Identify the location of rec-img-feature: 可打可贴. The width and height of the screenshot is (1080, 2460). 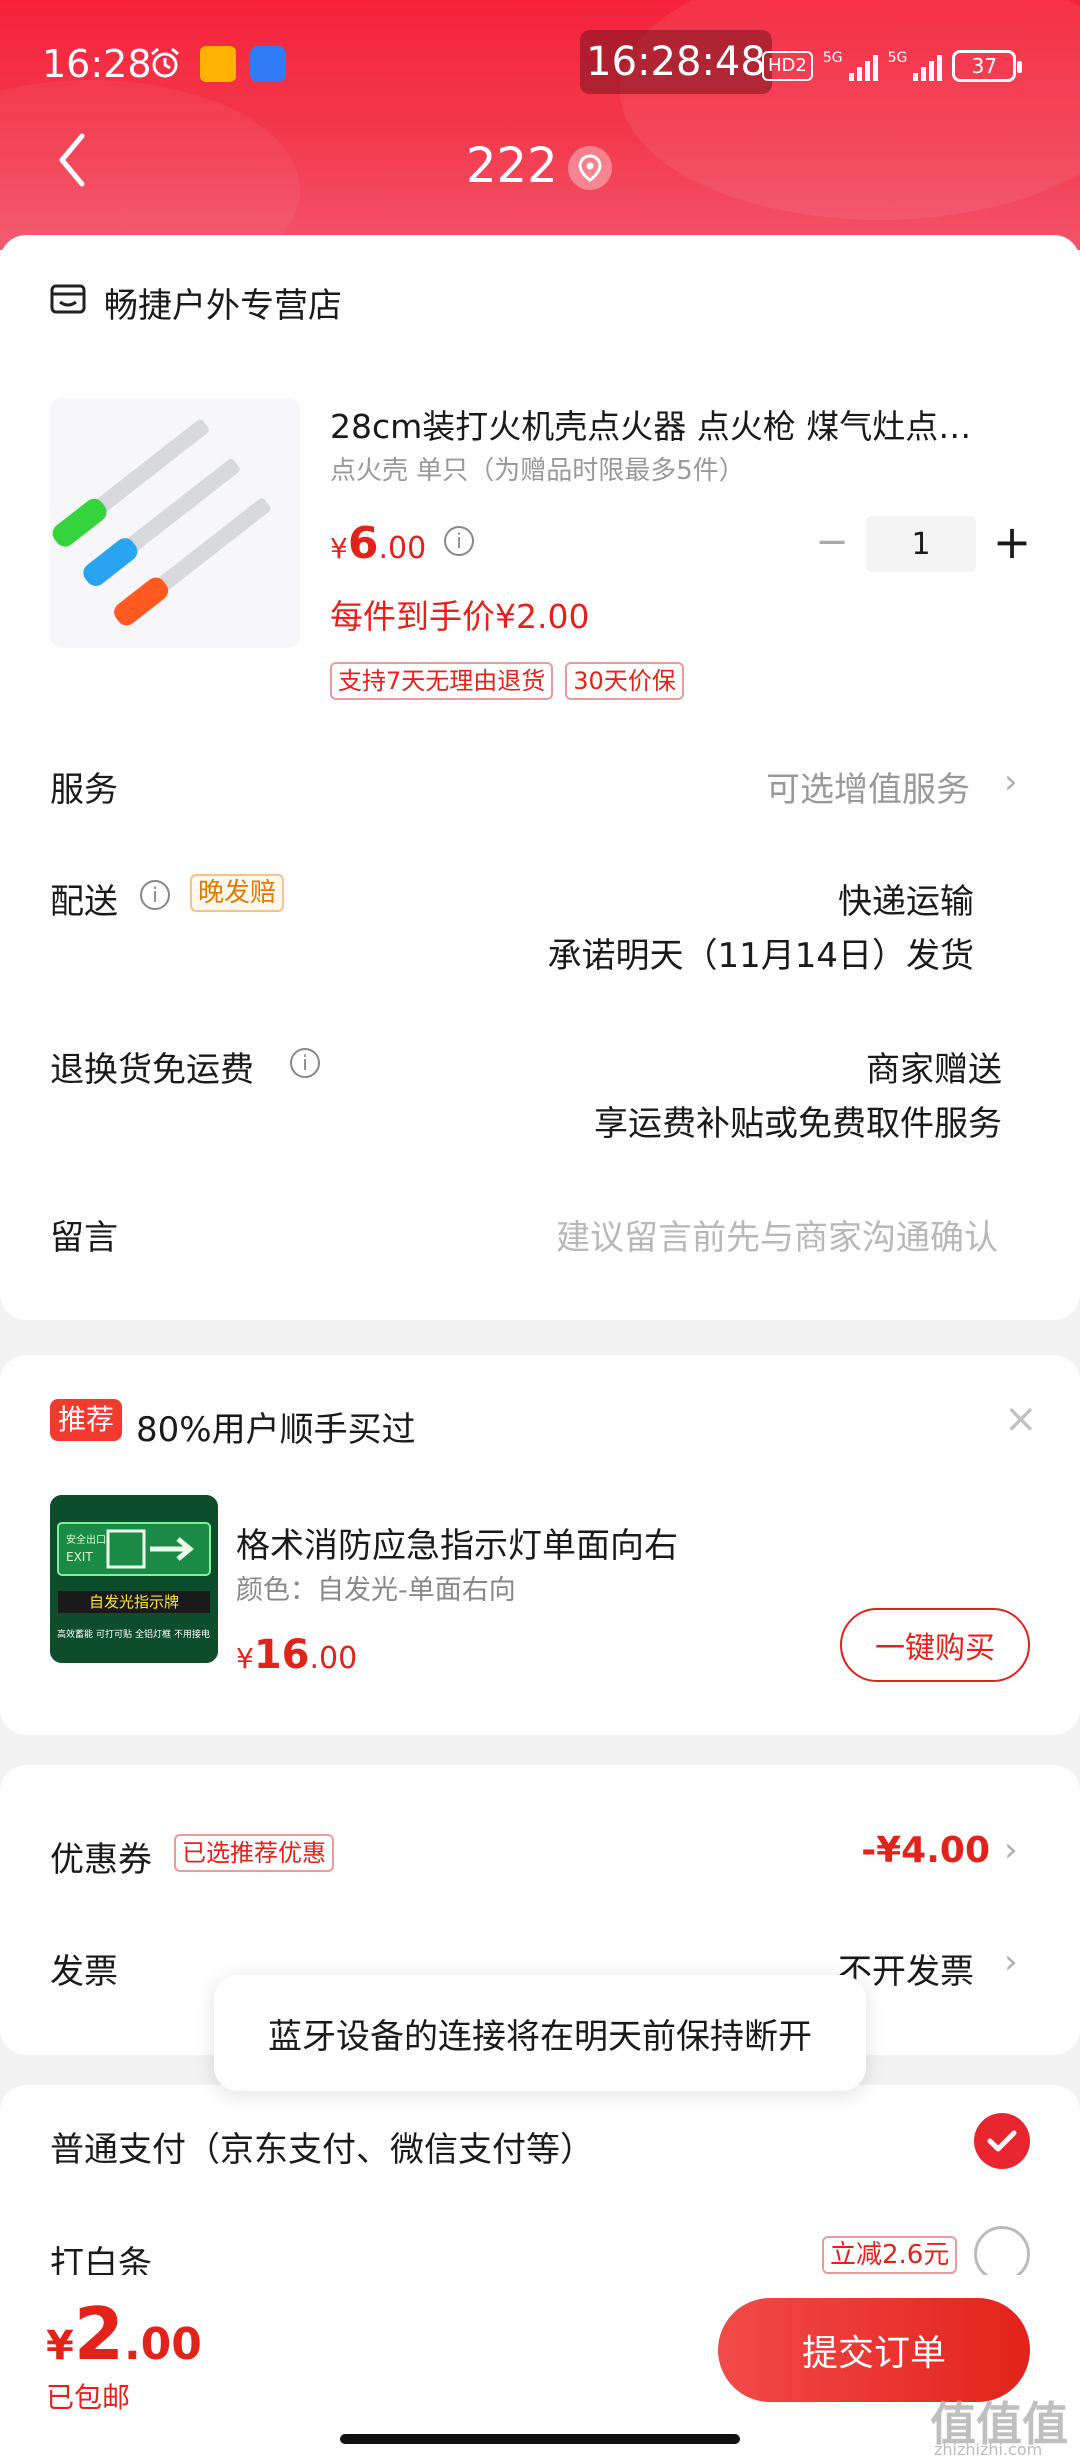
(114, 1634).